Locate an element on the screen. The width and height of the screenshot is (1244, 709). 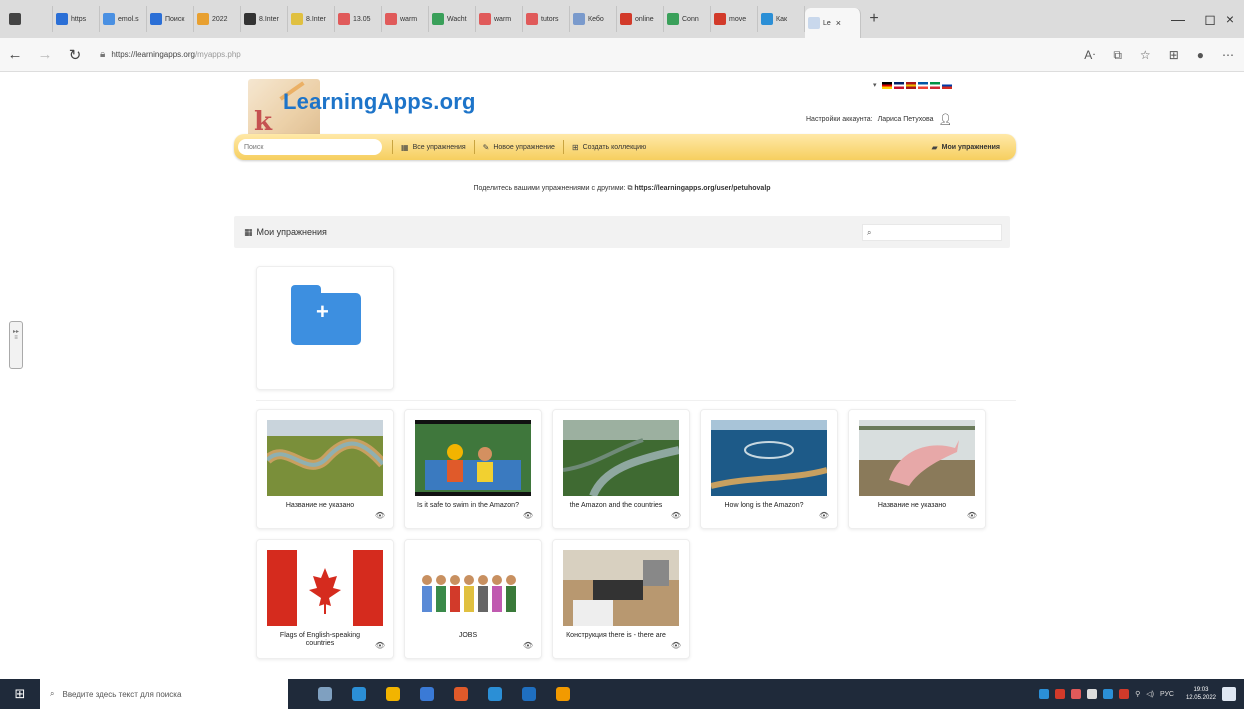
app-card-title: the Amazon and the countries is located at coordinates (616, 506).